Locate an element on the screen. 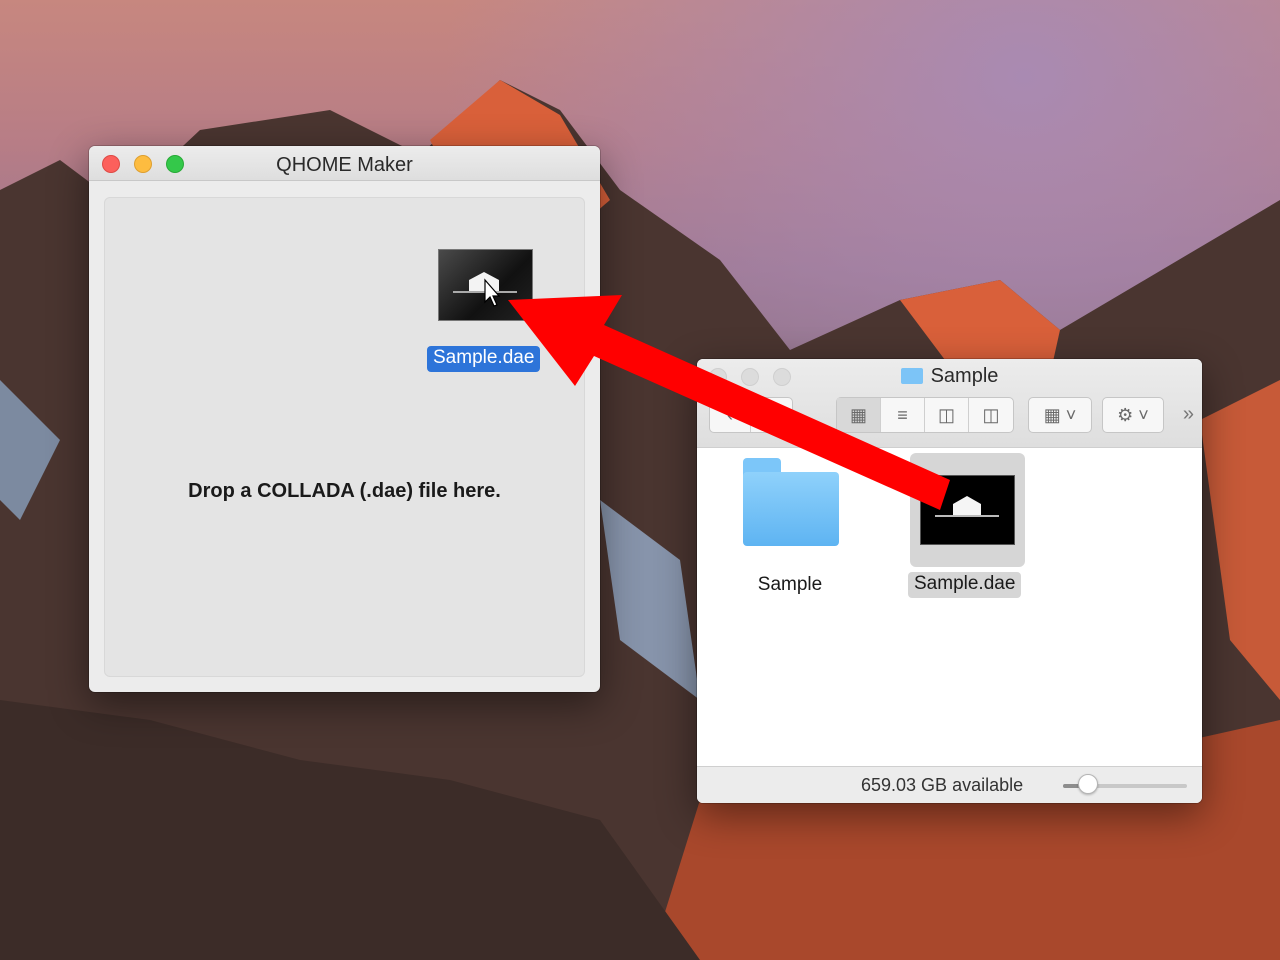 Image resolution: width=1280 pixels, height=960 pixels. available-space: 659.03 GB available is located at coordinates (942, 785).